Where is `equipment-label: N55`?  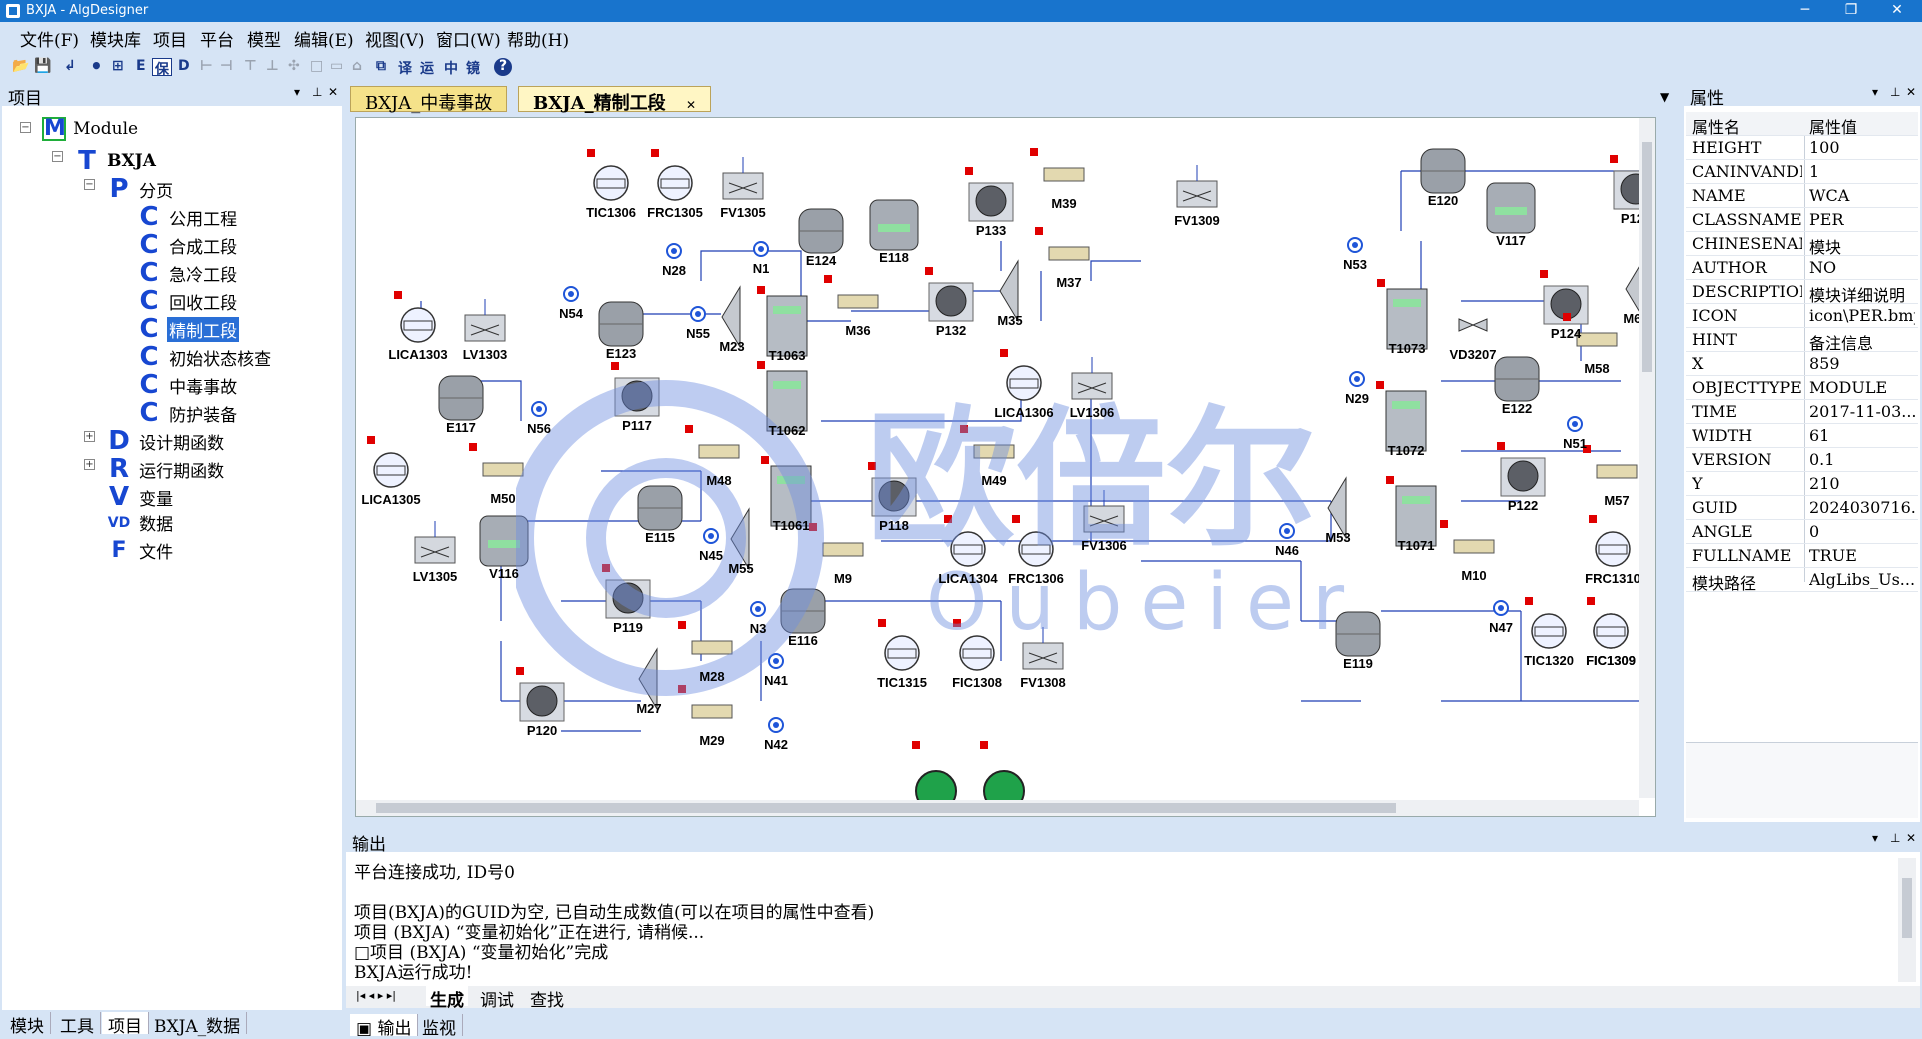
equipment-label: N55 is located at coordinates (698, 333).